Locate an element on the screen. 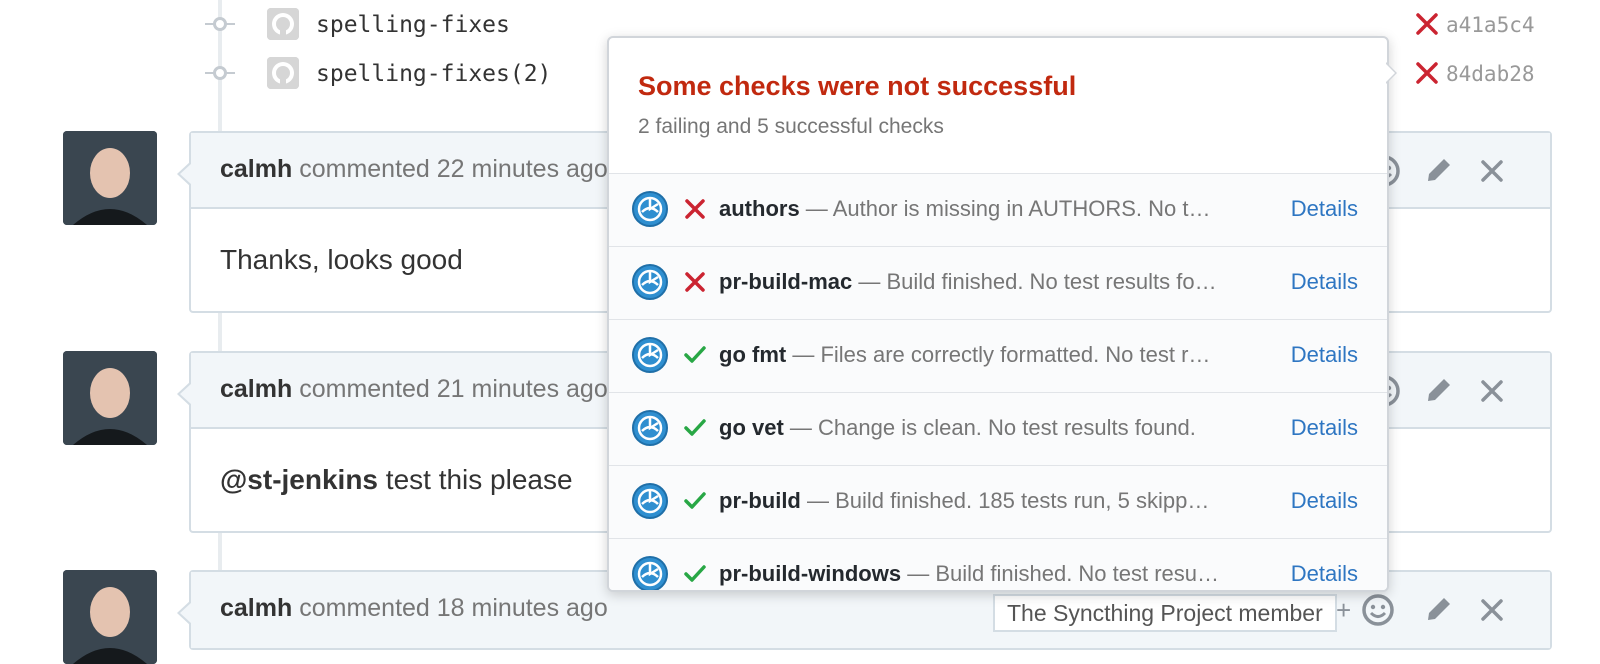  comment-text: @st-jenkins test this please is located at coordinates (396, 480).